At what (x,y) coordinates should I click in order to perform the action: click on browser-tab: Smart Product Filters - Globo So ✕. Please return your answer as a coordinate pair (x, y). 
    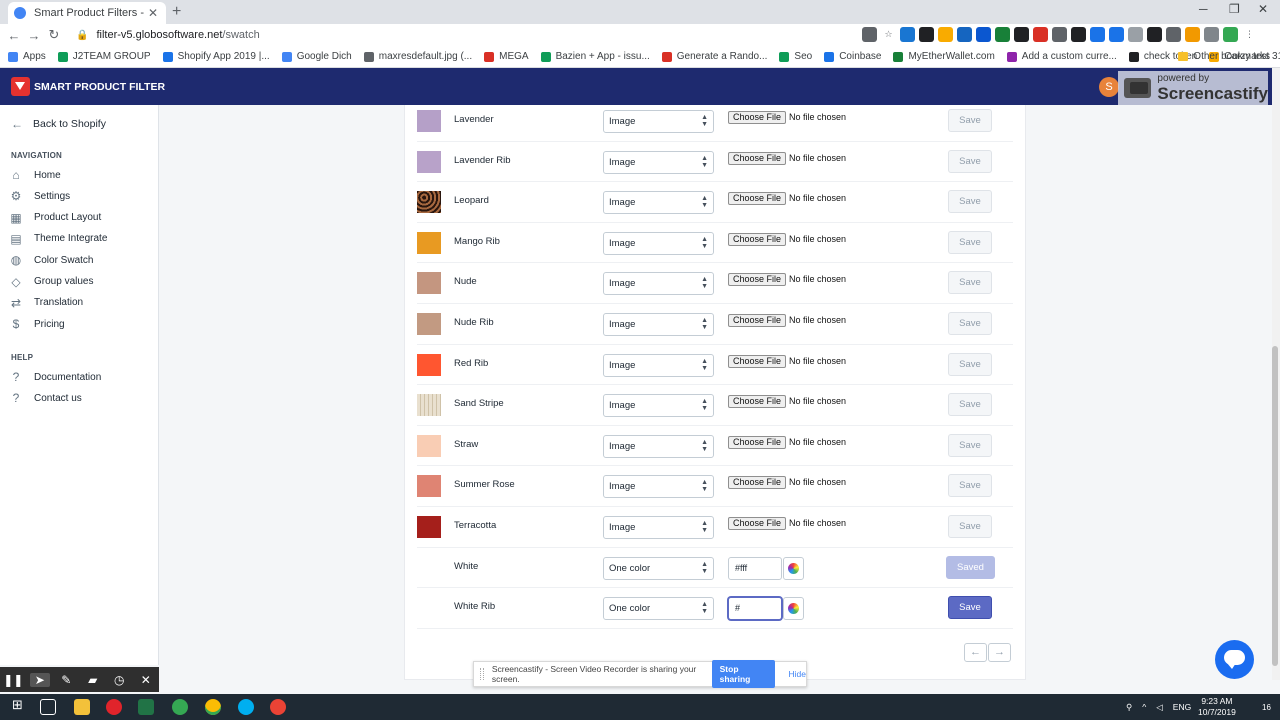
    Looking at the image, I should click on (87, 13).